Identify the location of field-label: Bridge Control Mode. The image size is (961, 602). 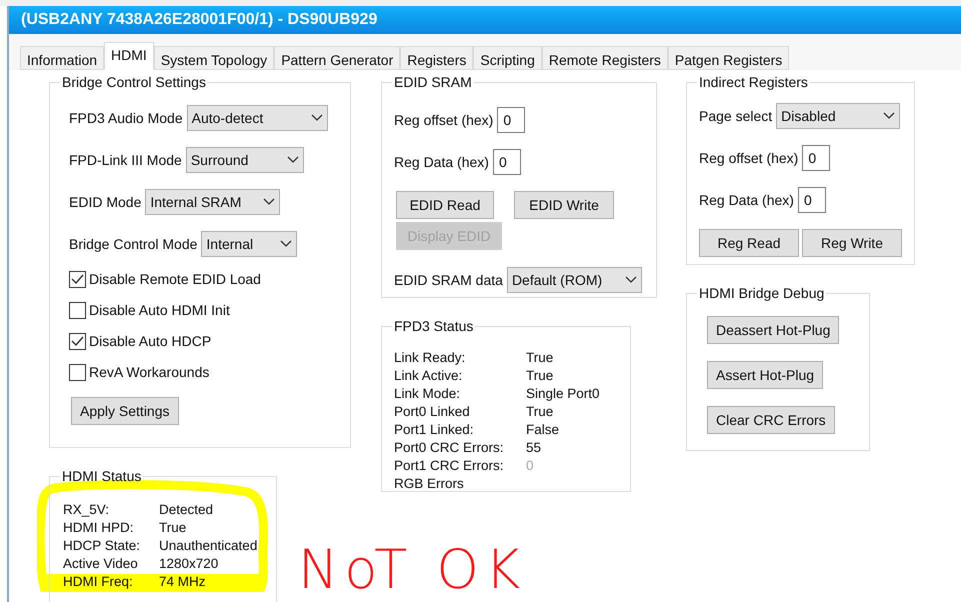
(133, 244).